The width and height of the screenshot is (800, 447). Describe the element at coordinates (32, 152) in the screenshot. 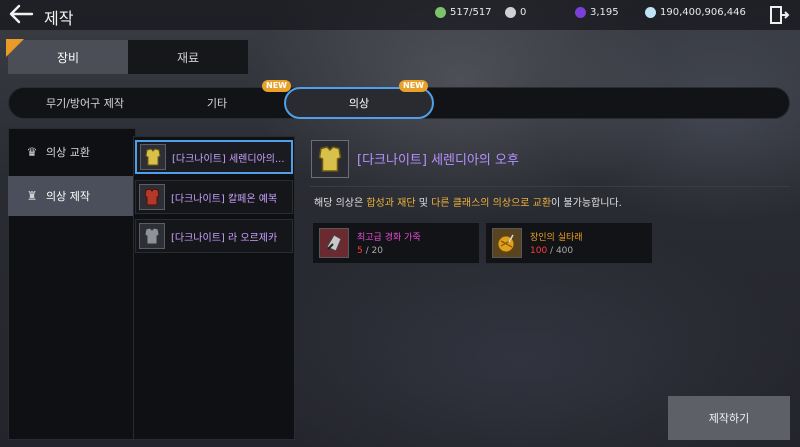

I see `crown-icon: ♛` at that location.